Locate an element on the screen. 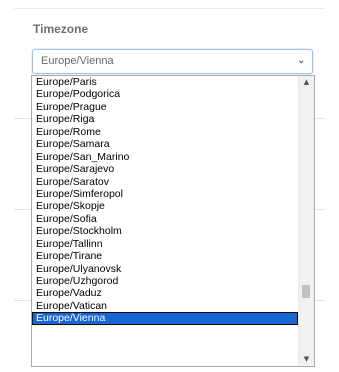 The image size is (339, 372). triangle-down-icon: ▼ is located at coordinates (306, 359).